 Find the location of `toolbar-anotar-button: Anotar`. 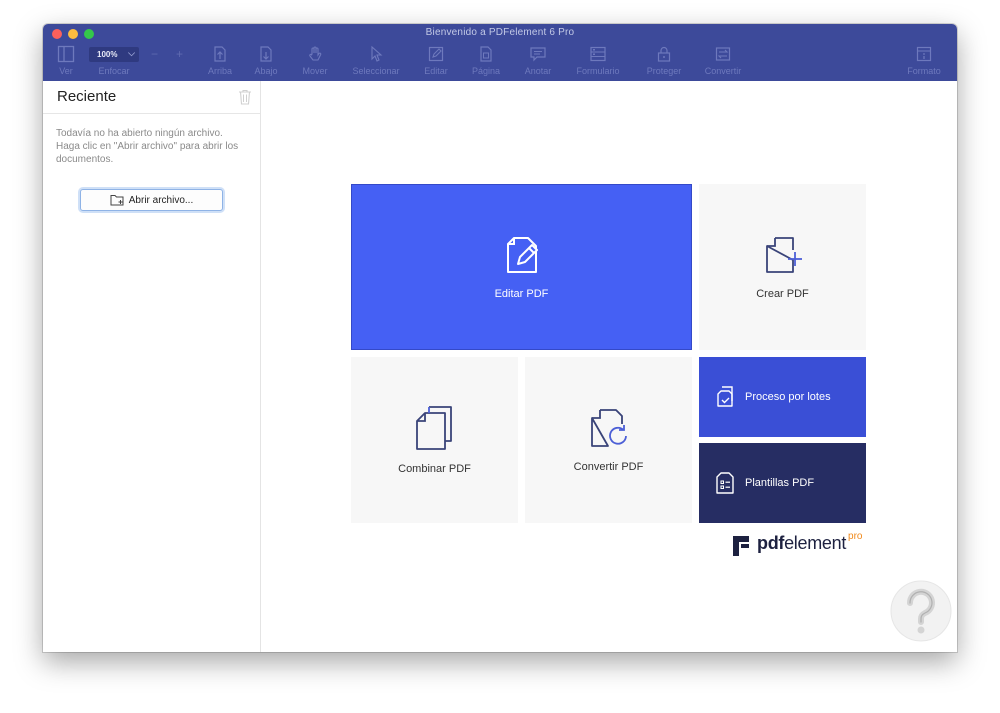

toolbar-anotar-button: Anotar is located at coordinates (538, 61).